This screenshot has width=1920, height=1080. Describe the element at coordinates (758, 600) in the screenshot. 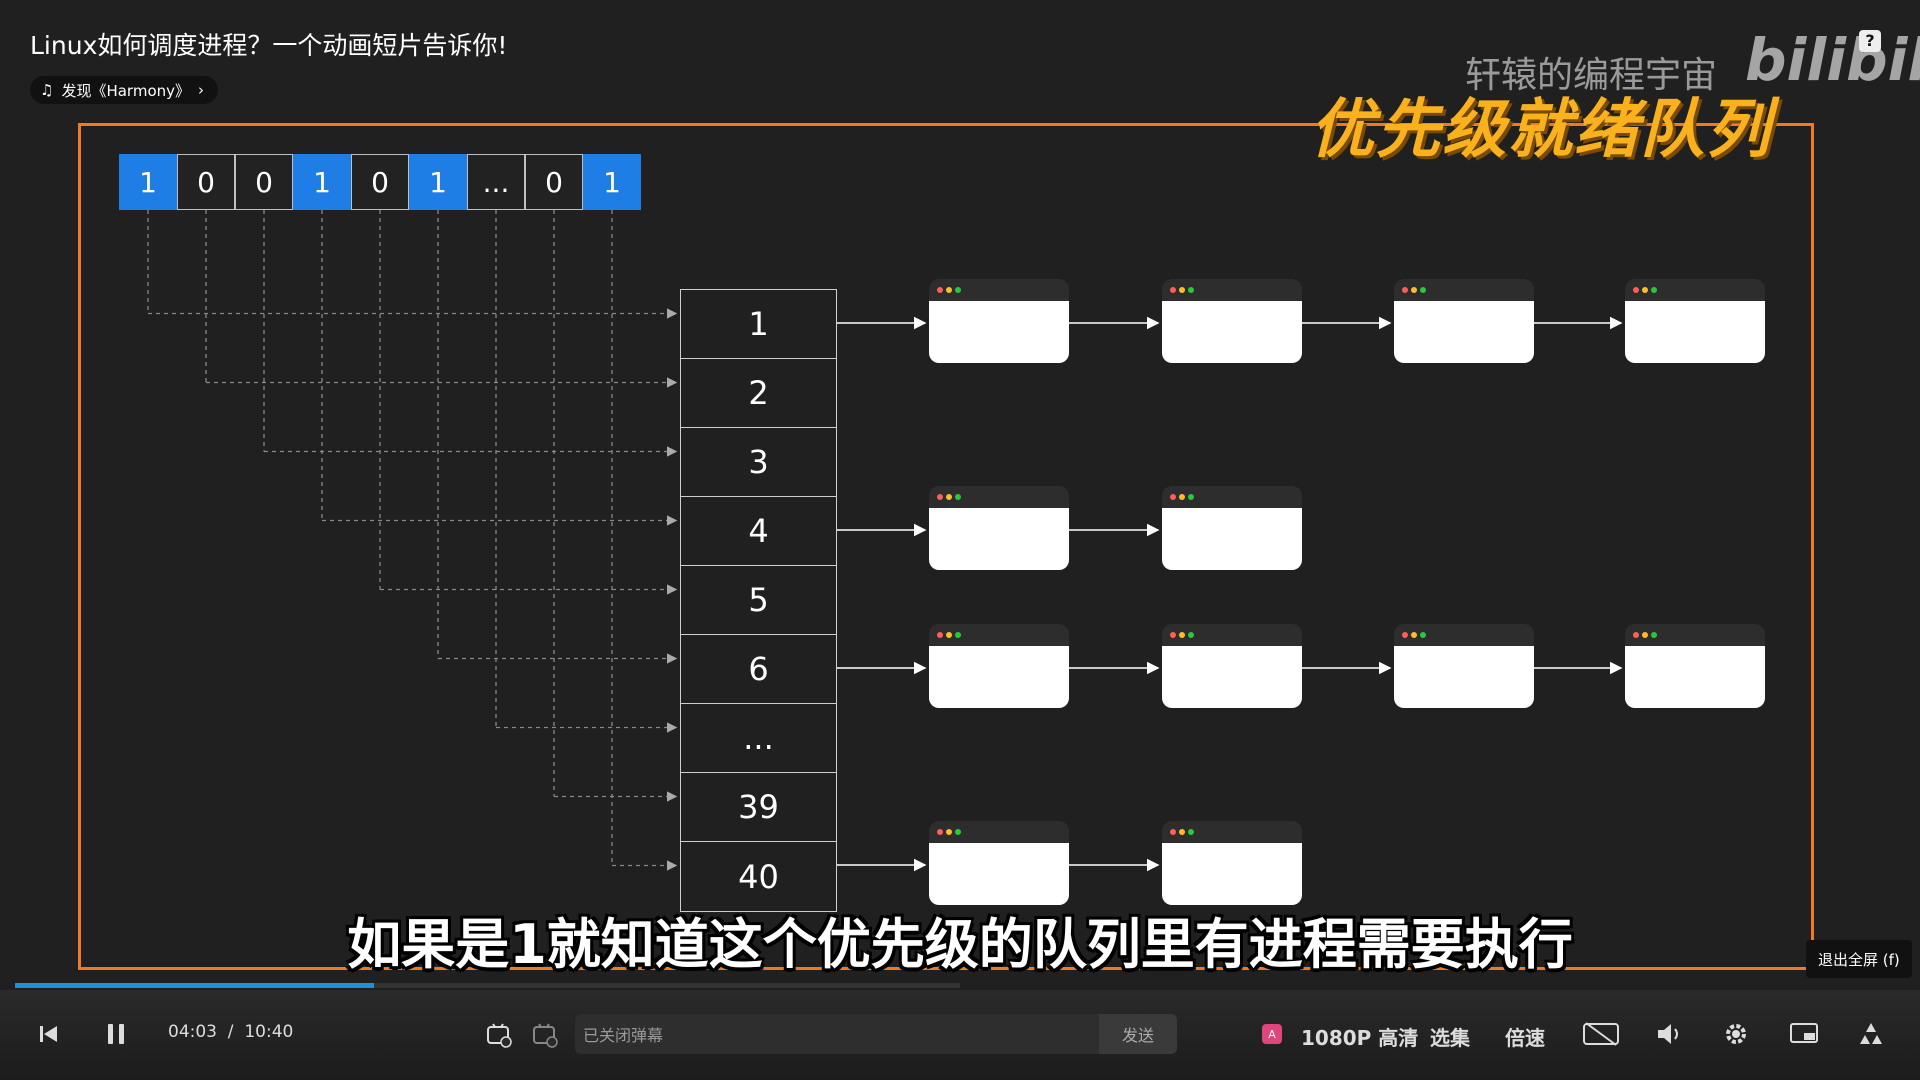

I see `priority-queue-array: 1 2 3 4 5 6... 39 40` at that location.